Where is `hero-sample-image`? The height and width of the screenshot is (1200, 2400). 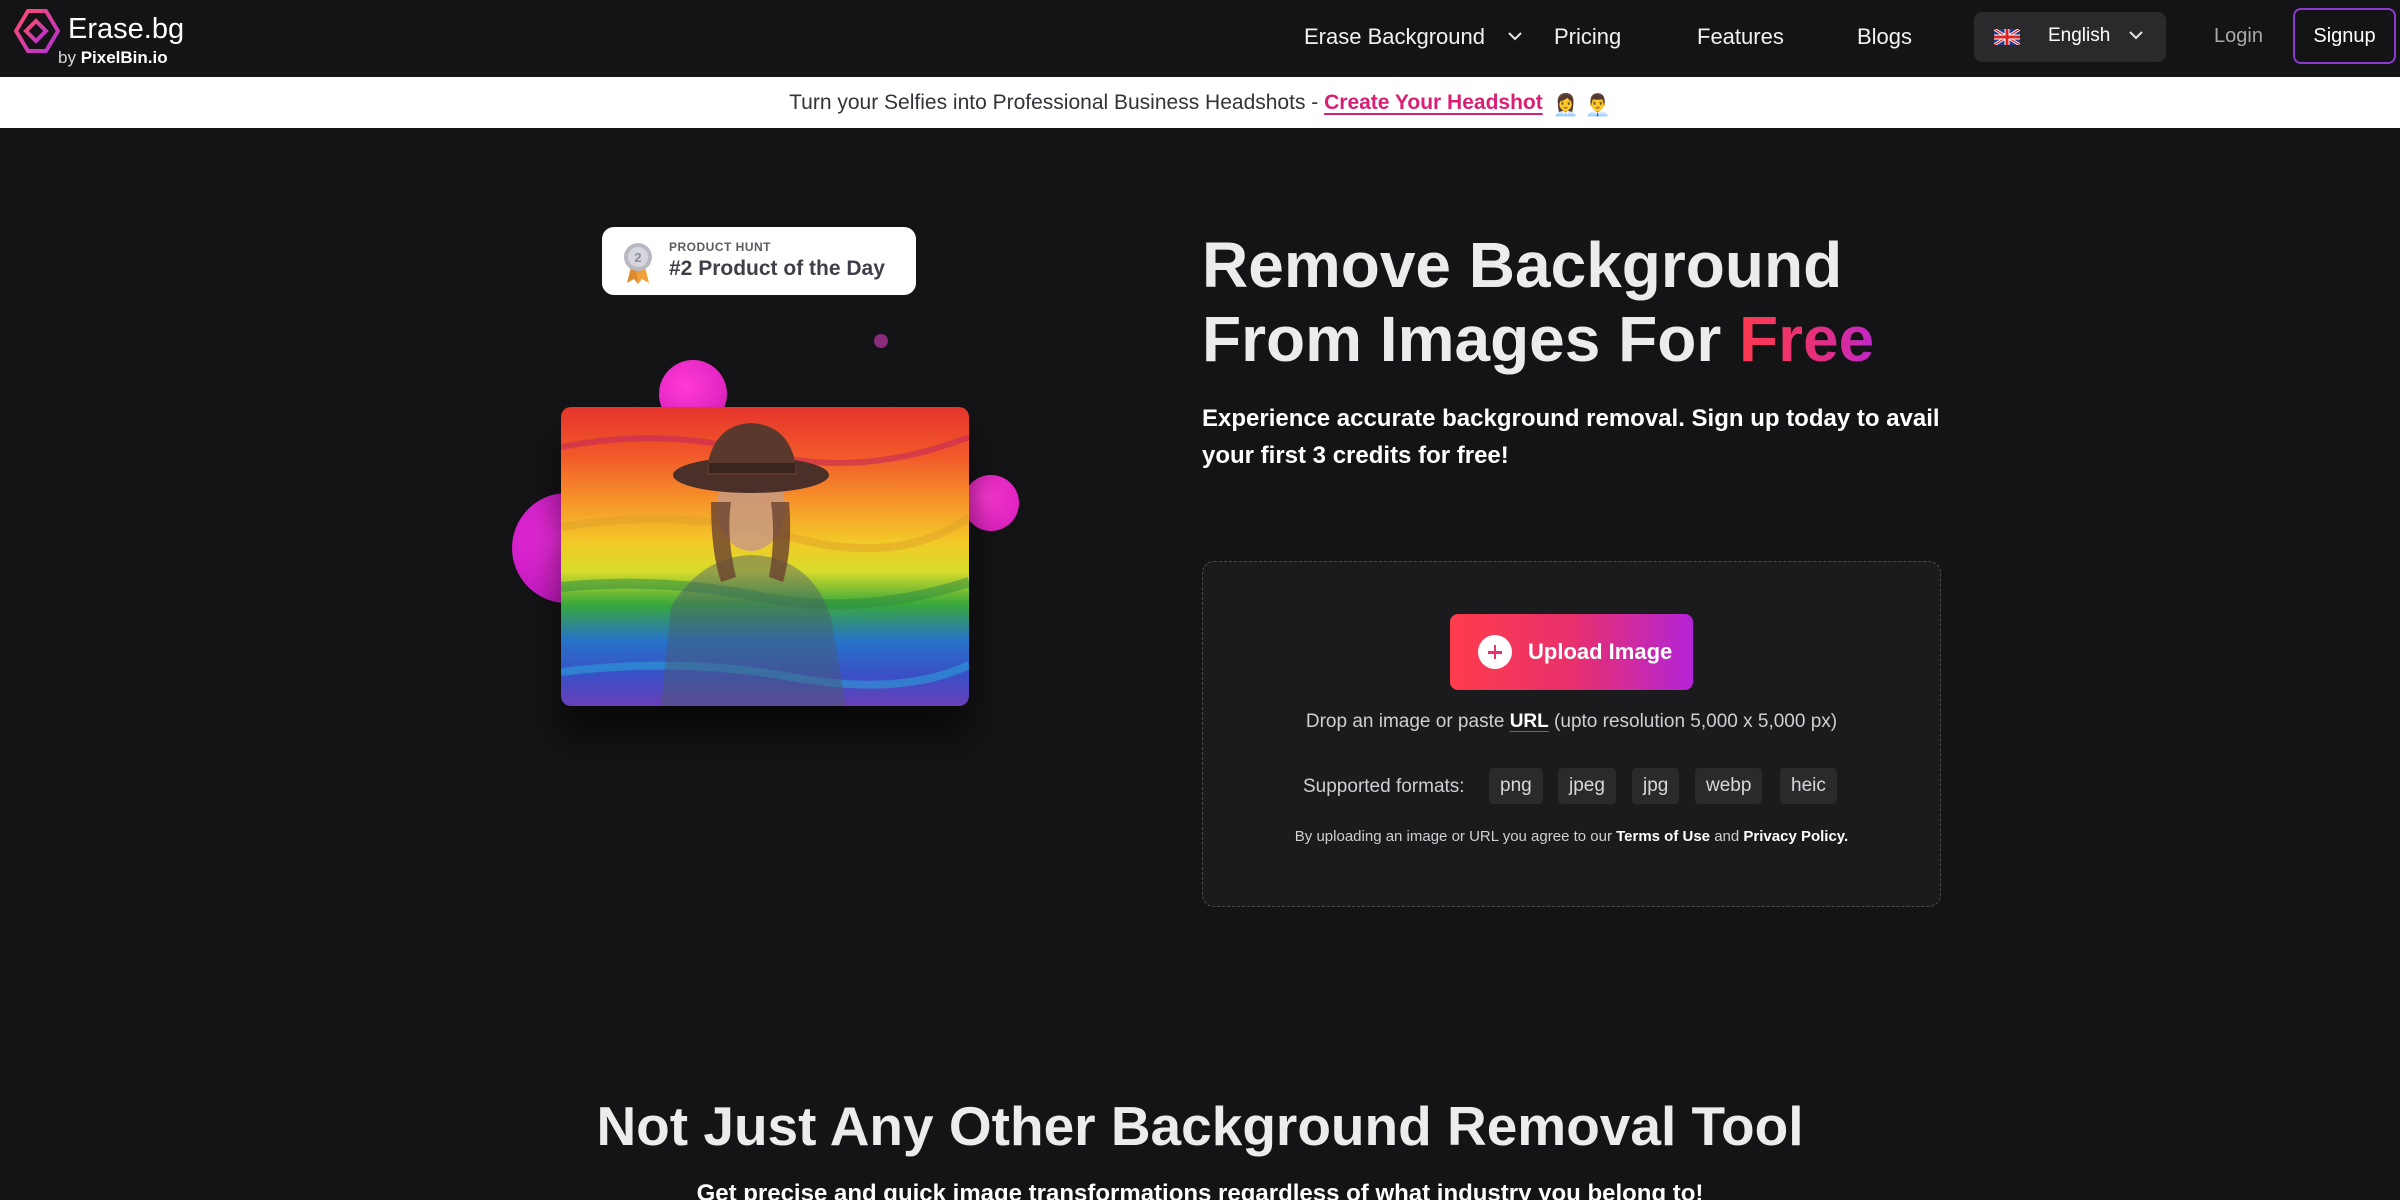
hero-sample-image is located at coordinates (765, 556).